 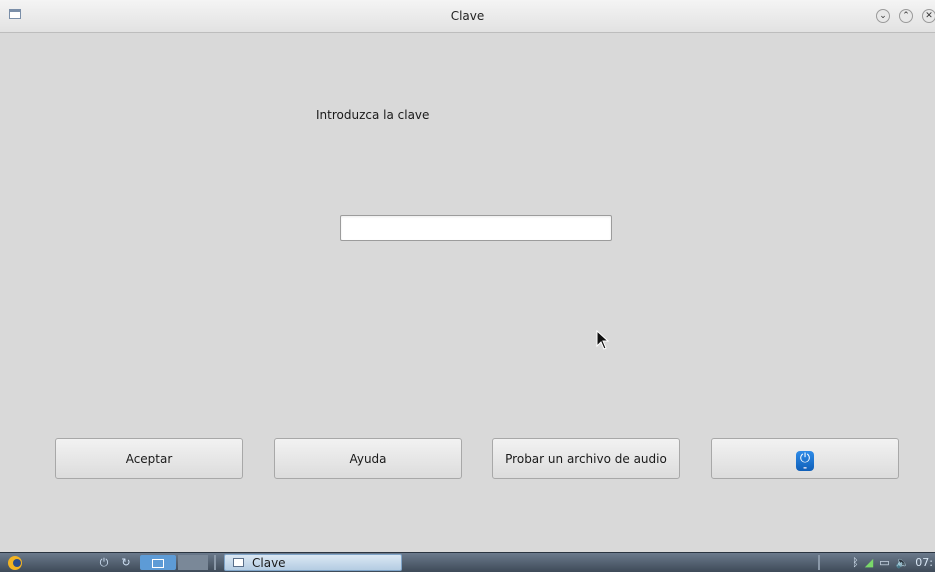 What do you see at coordinates (893, 562) in the screenshot?
I see `system-tray: ᛒ ◢ ▭ 🔈 07:` at bounding box center [893, 562].